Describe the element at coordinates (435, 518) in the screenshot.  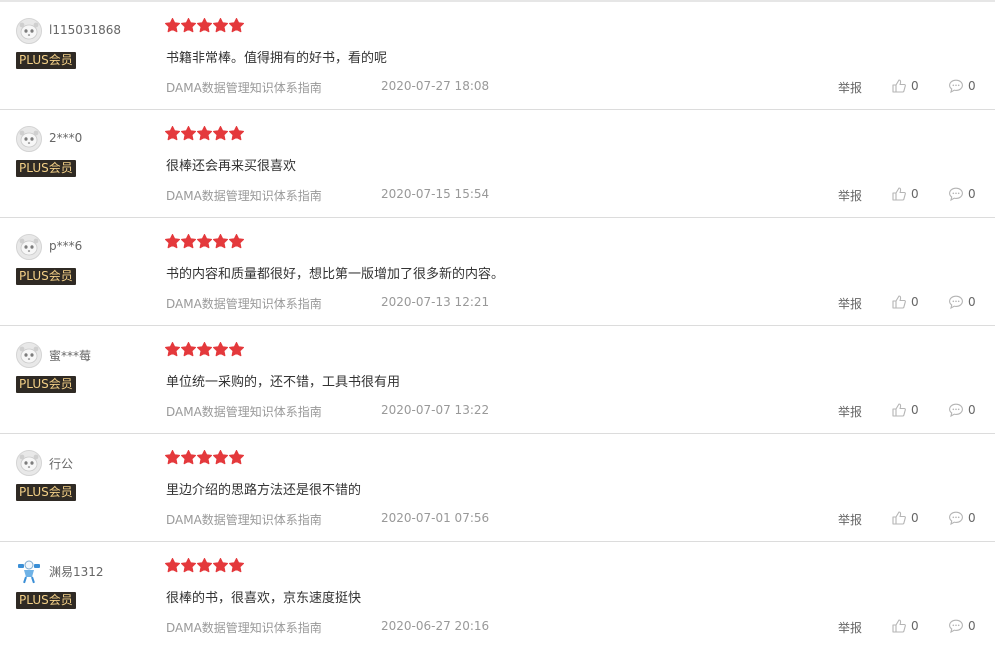
I see `review-time: 2020-07-01 07:56` at that location.